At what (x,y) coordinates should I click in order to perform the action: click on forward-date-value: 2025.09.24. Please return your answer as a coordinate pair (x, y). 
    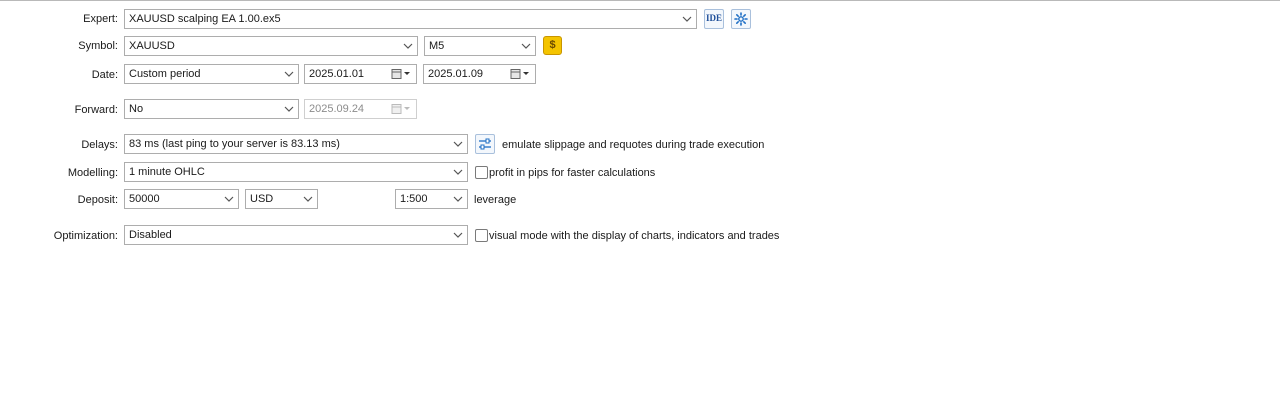
    Looking at the image, I should click on (337, 109).